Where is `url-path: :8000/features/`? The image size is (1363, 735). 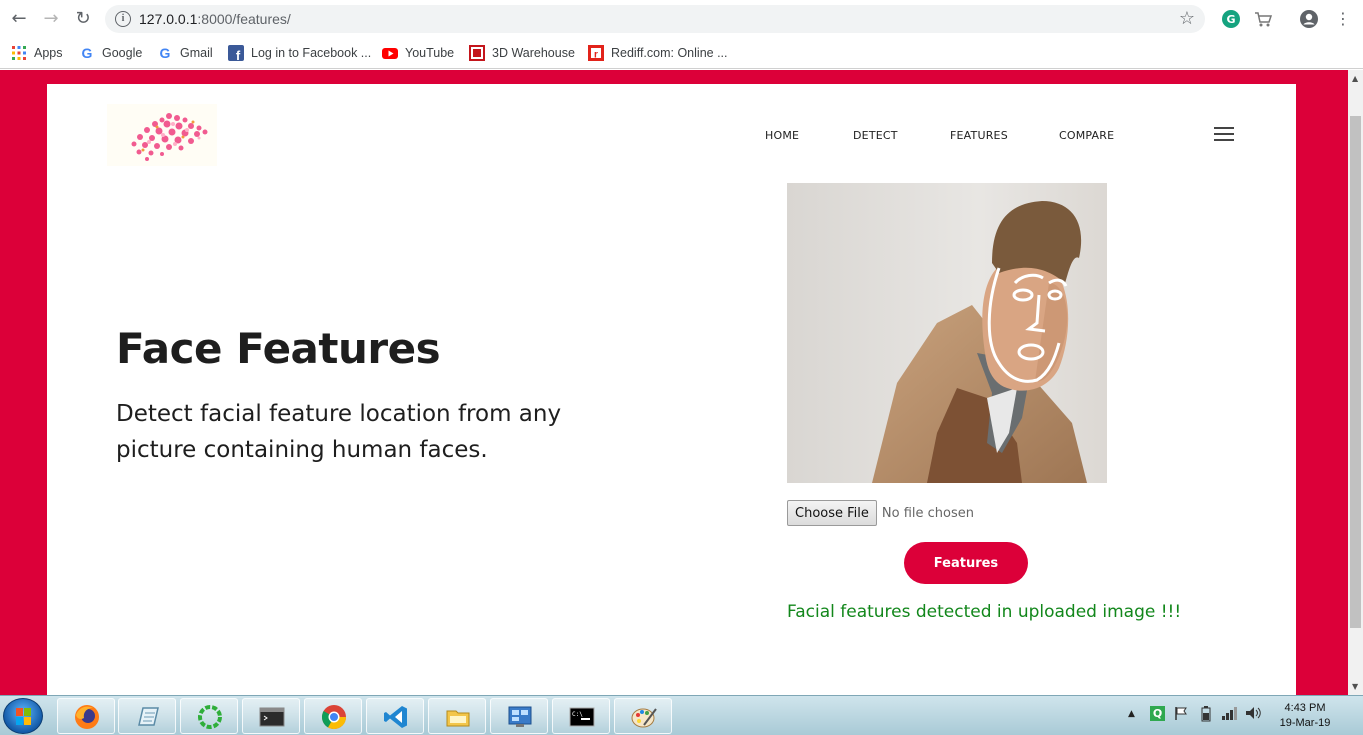 url-path: :8000/features/ is located at coordinates (244, 19).